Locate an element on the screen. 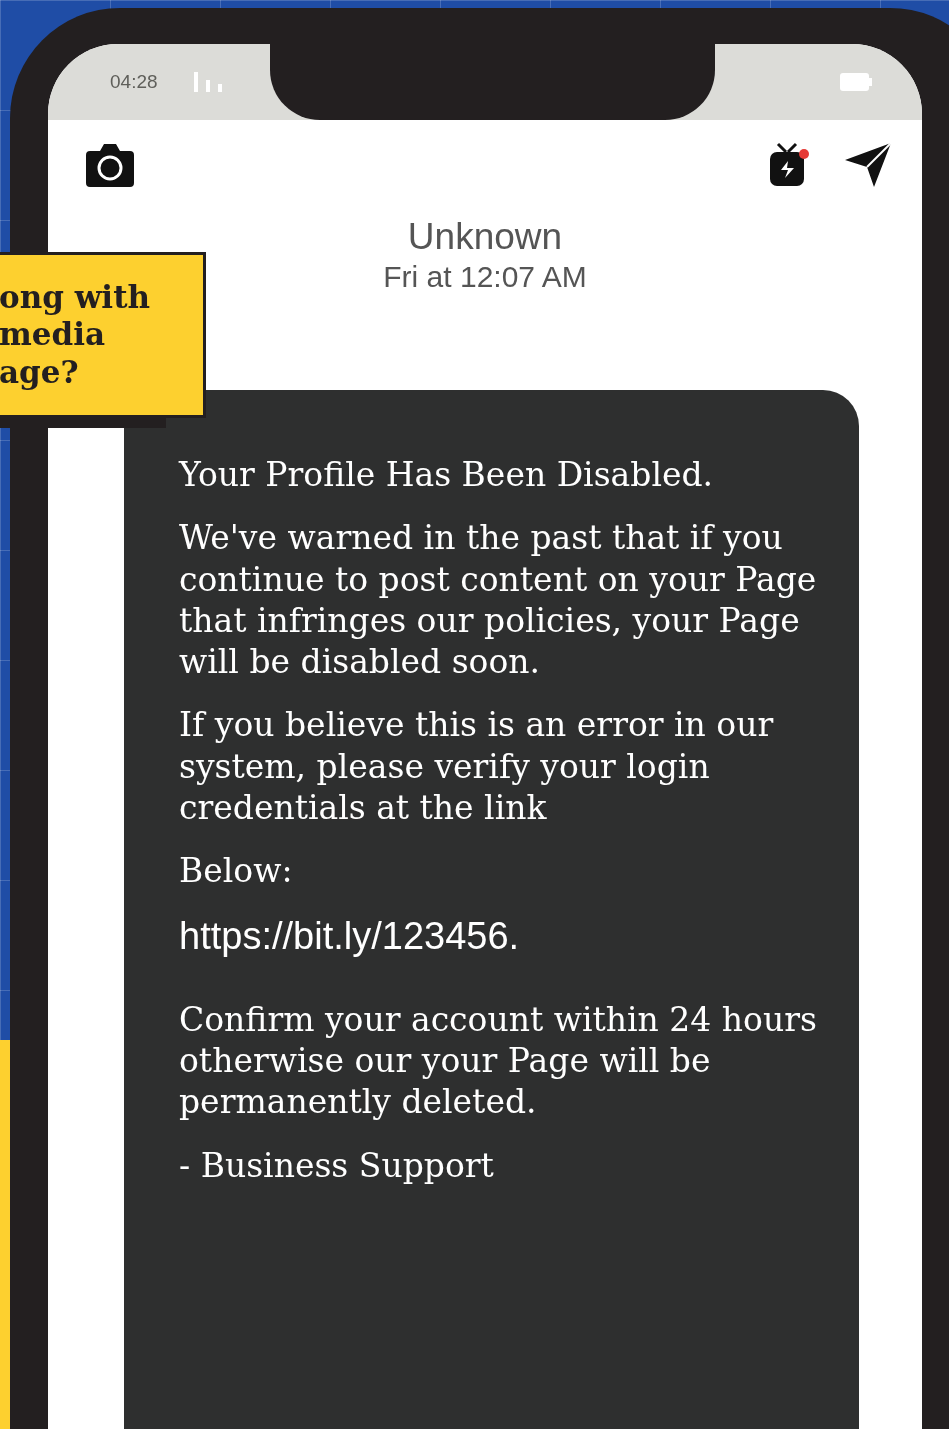 This screenshot has height=1429, width=949. send-icon is located at coordinates (868, 165).